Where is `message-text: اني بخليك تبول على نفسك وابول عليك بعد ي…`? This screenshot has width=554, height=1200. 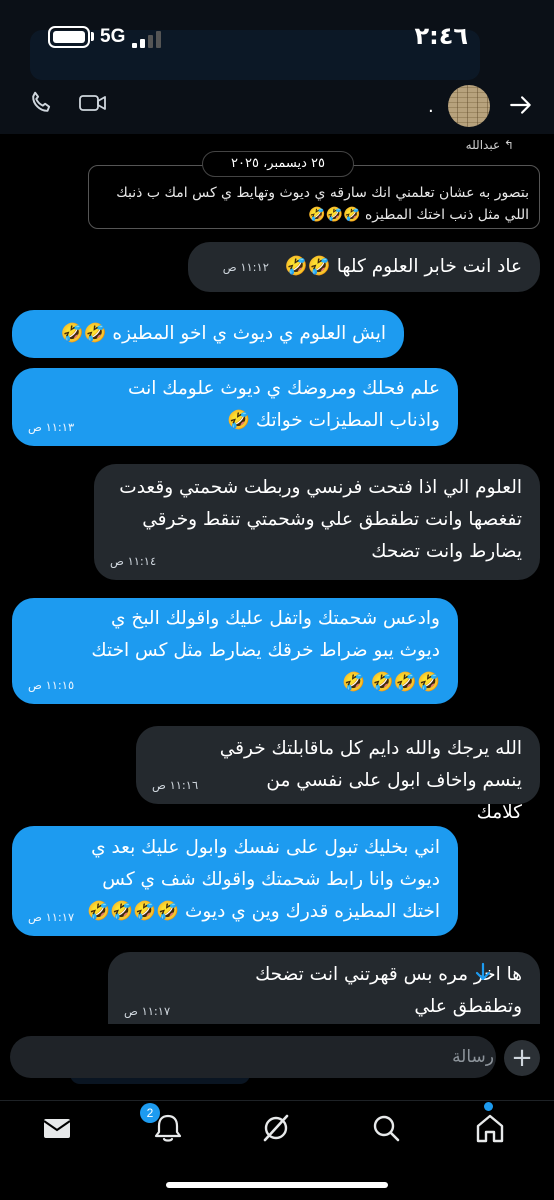
message-text: اني بخليك تبول على نفسك وابول عليك بعد ي… is located at coordinates (263, 879).